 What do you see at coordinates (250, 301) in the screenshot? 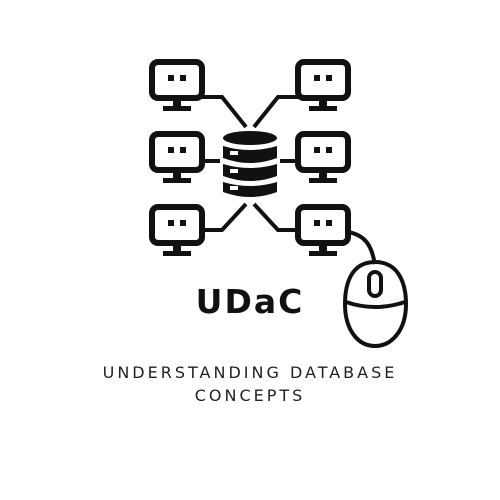
I see `brand-name: UDaC` at bounding box center [250, 301].